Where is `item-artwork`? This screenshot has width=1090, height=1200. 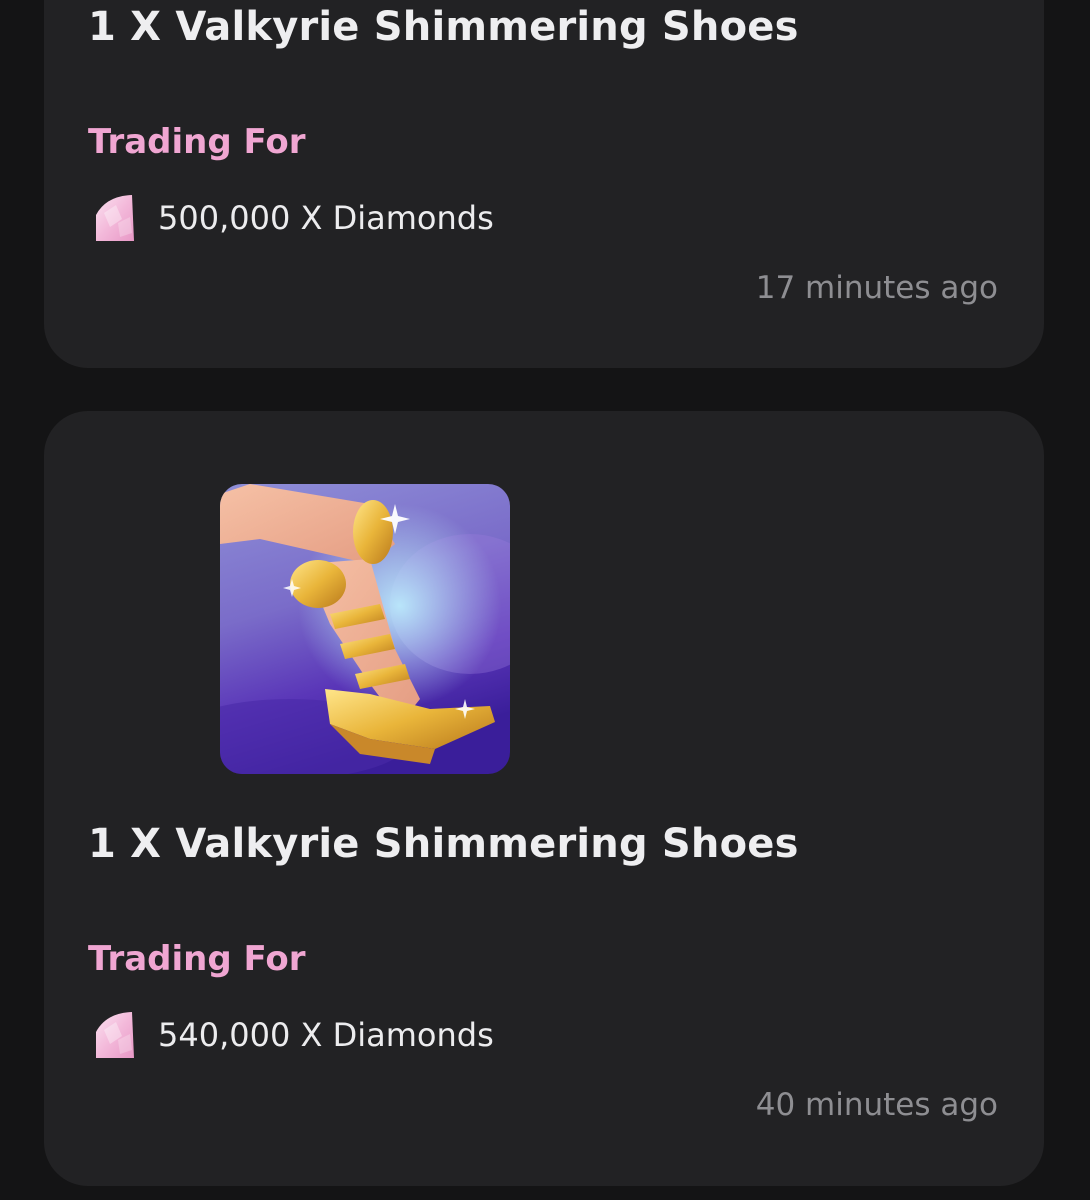
item-artwork is located at coordinates (365, 629).